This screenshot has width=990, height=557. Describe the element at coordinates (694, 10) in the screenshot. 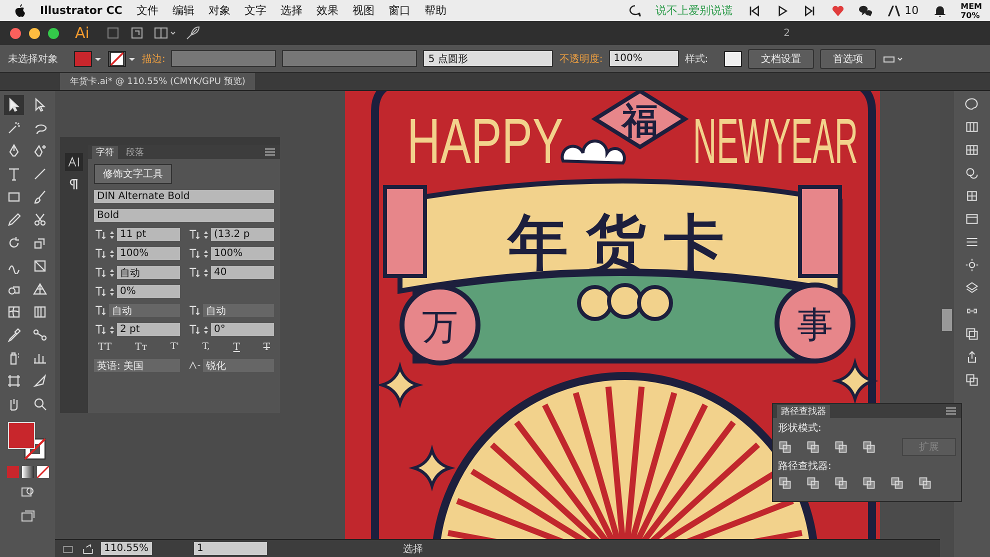

I see `song-title: 说不上爱别说谎` at that location.